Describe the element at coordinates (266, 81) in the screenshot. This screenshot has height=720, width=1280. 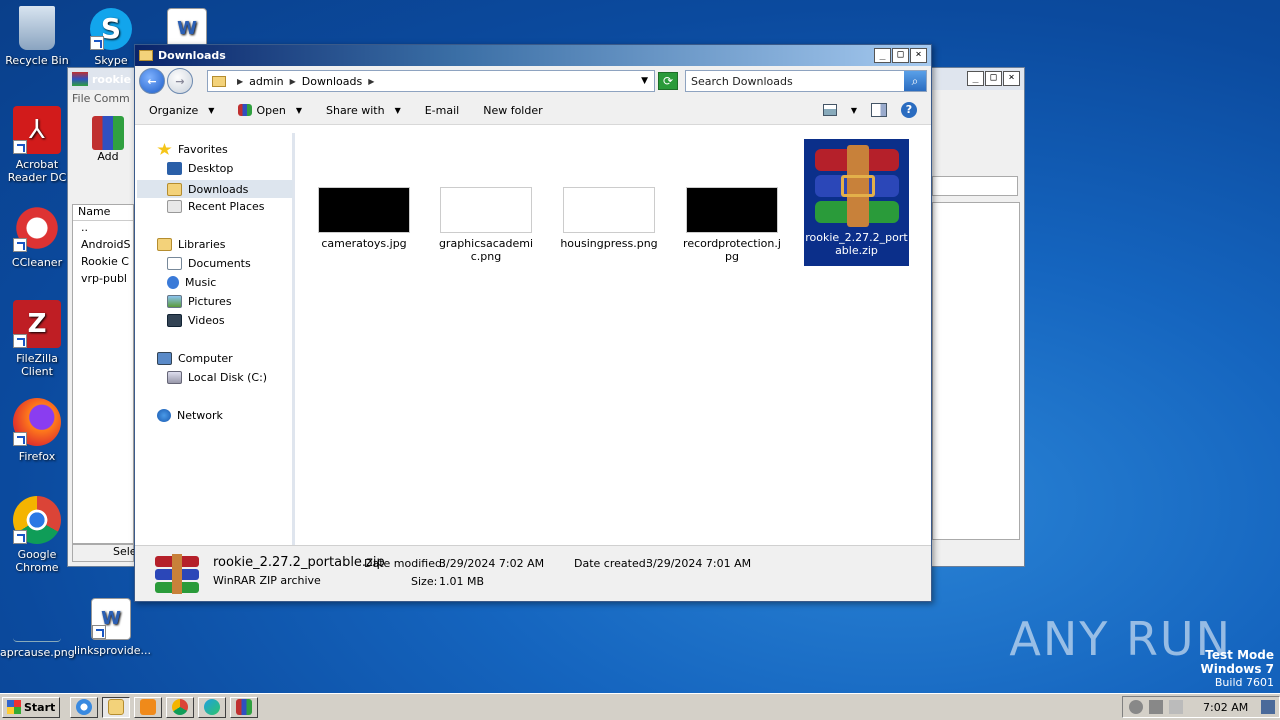
I see `breadcrumb-admin: admin` at that location.